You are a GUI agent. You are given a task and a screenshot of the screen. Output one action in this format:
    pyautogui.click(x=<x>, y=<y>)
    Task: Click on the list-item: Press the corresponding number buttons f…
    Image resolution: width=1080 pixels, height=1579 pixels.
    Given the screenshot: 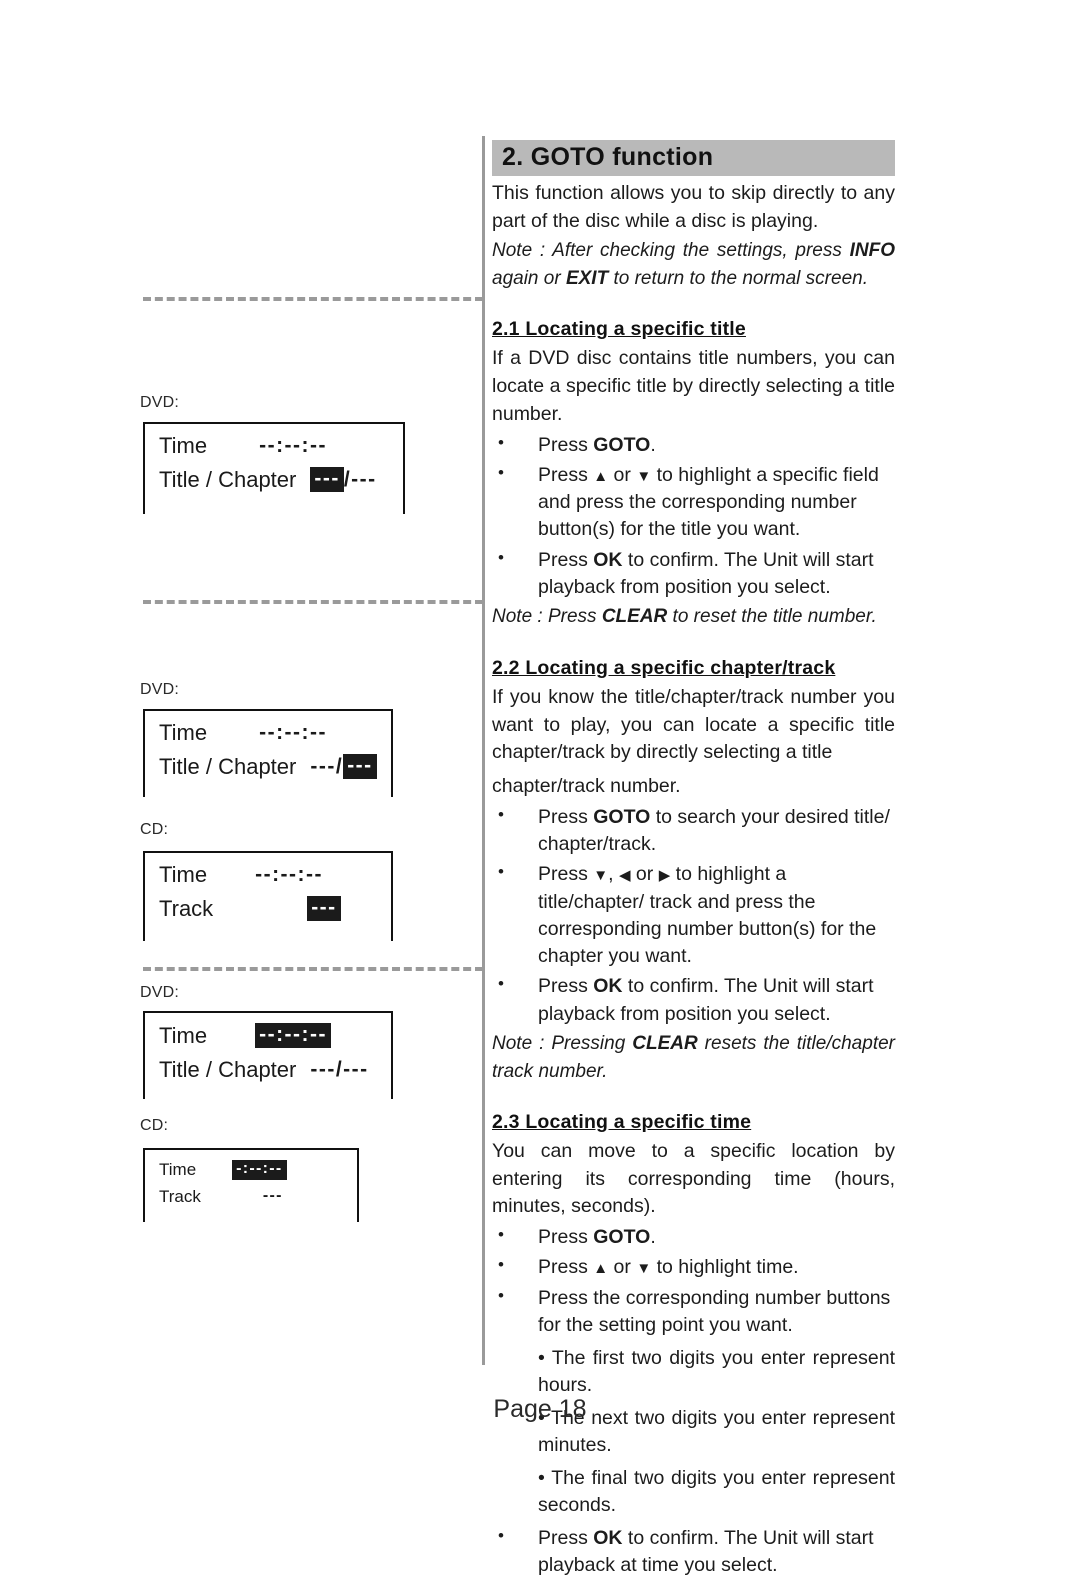 What is the action you would take?
    pyautogui.click(x=693, y=1312)
    